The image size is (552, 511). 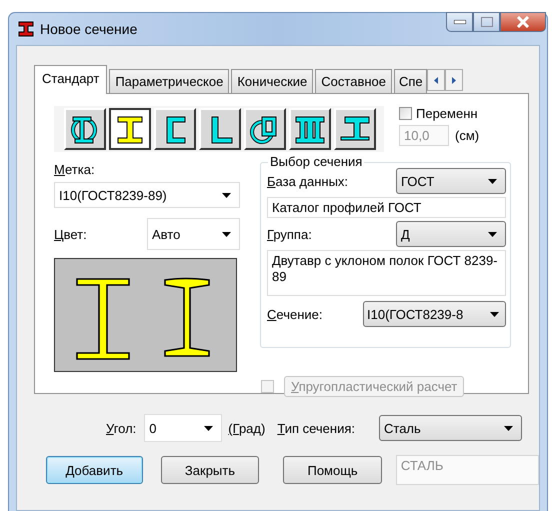 I want to click on field-label: Угол:, so click(x=121, y=428).